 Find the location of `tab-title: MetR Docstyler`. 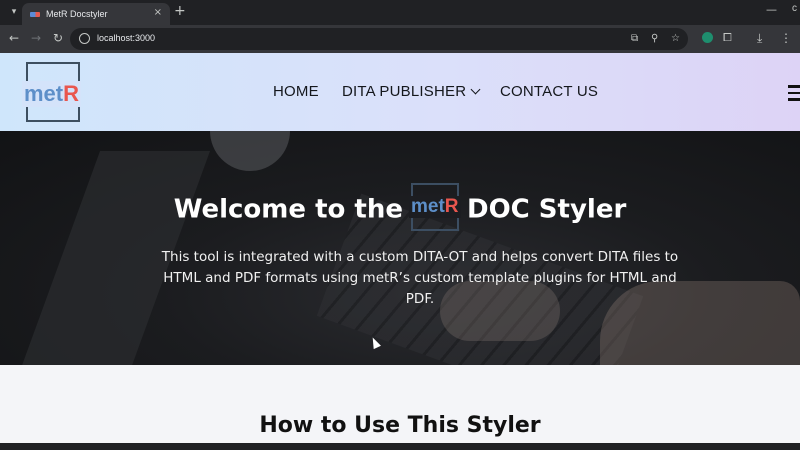

tab-title: MetR Docstyler is located at coordinates (77, 14).